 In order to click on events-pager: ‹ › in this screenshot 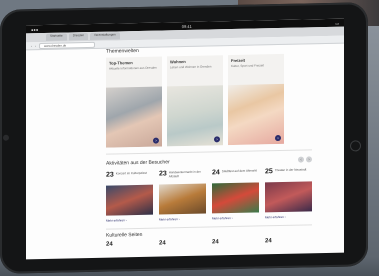, I will do `click(305, 159)`.